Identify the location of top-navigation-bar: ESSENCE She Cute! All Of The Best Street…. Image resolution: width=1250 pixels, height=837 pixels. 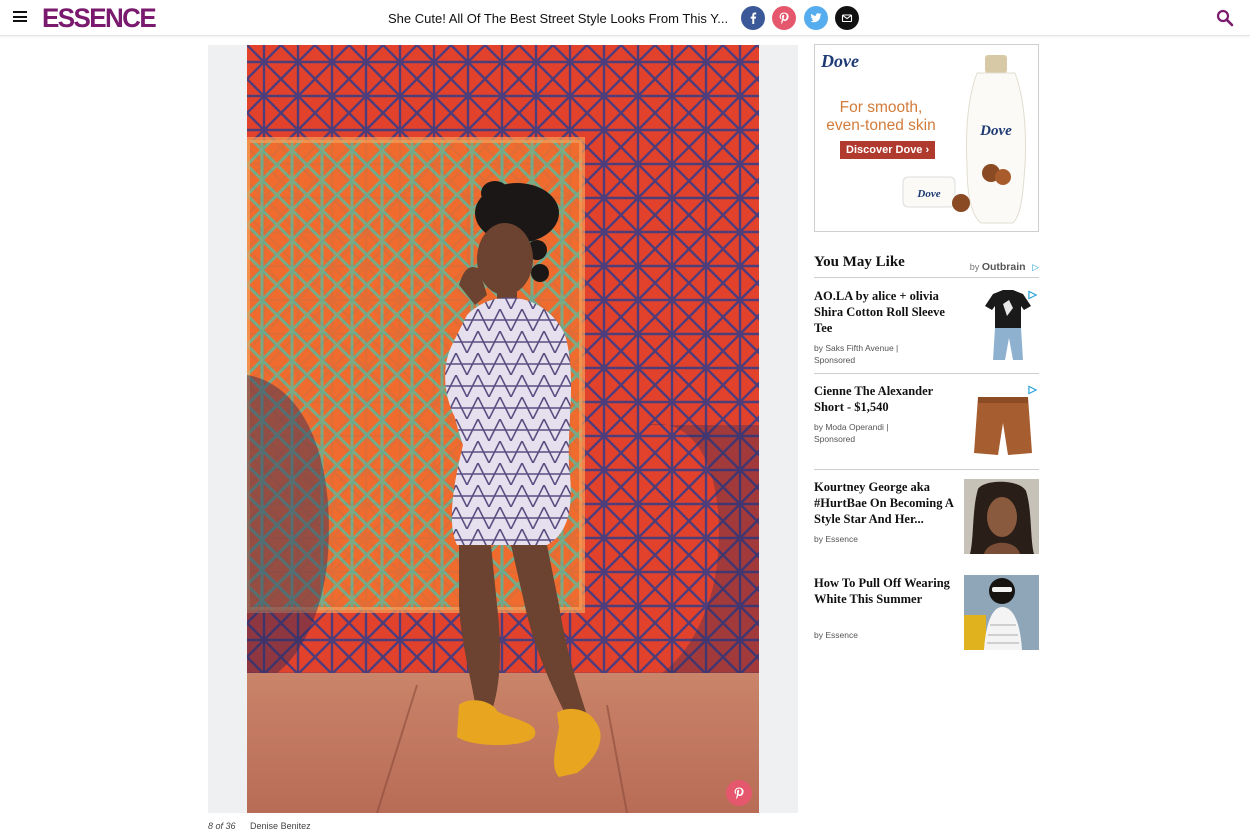
(625, 18).